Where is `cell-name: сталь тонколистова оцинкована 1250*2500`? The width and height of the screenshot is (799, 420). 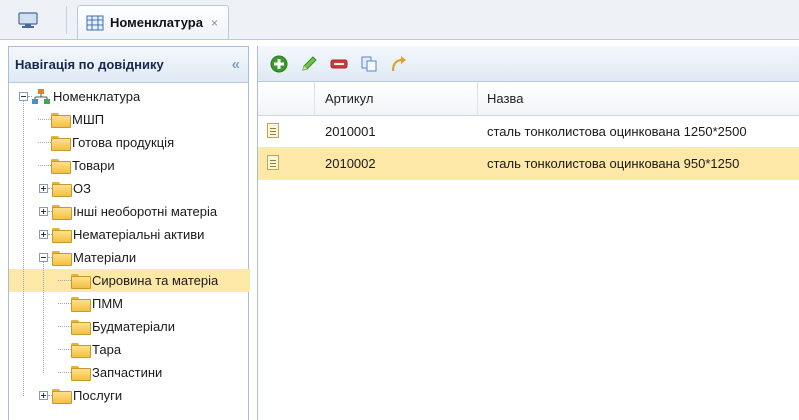
cell-name: сталь тонколистова оцинкована 1250*2500 is located at coordinates (617, 131).